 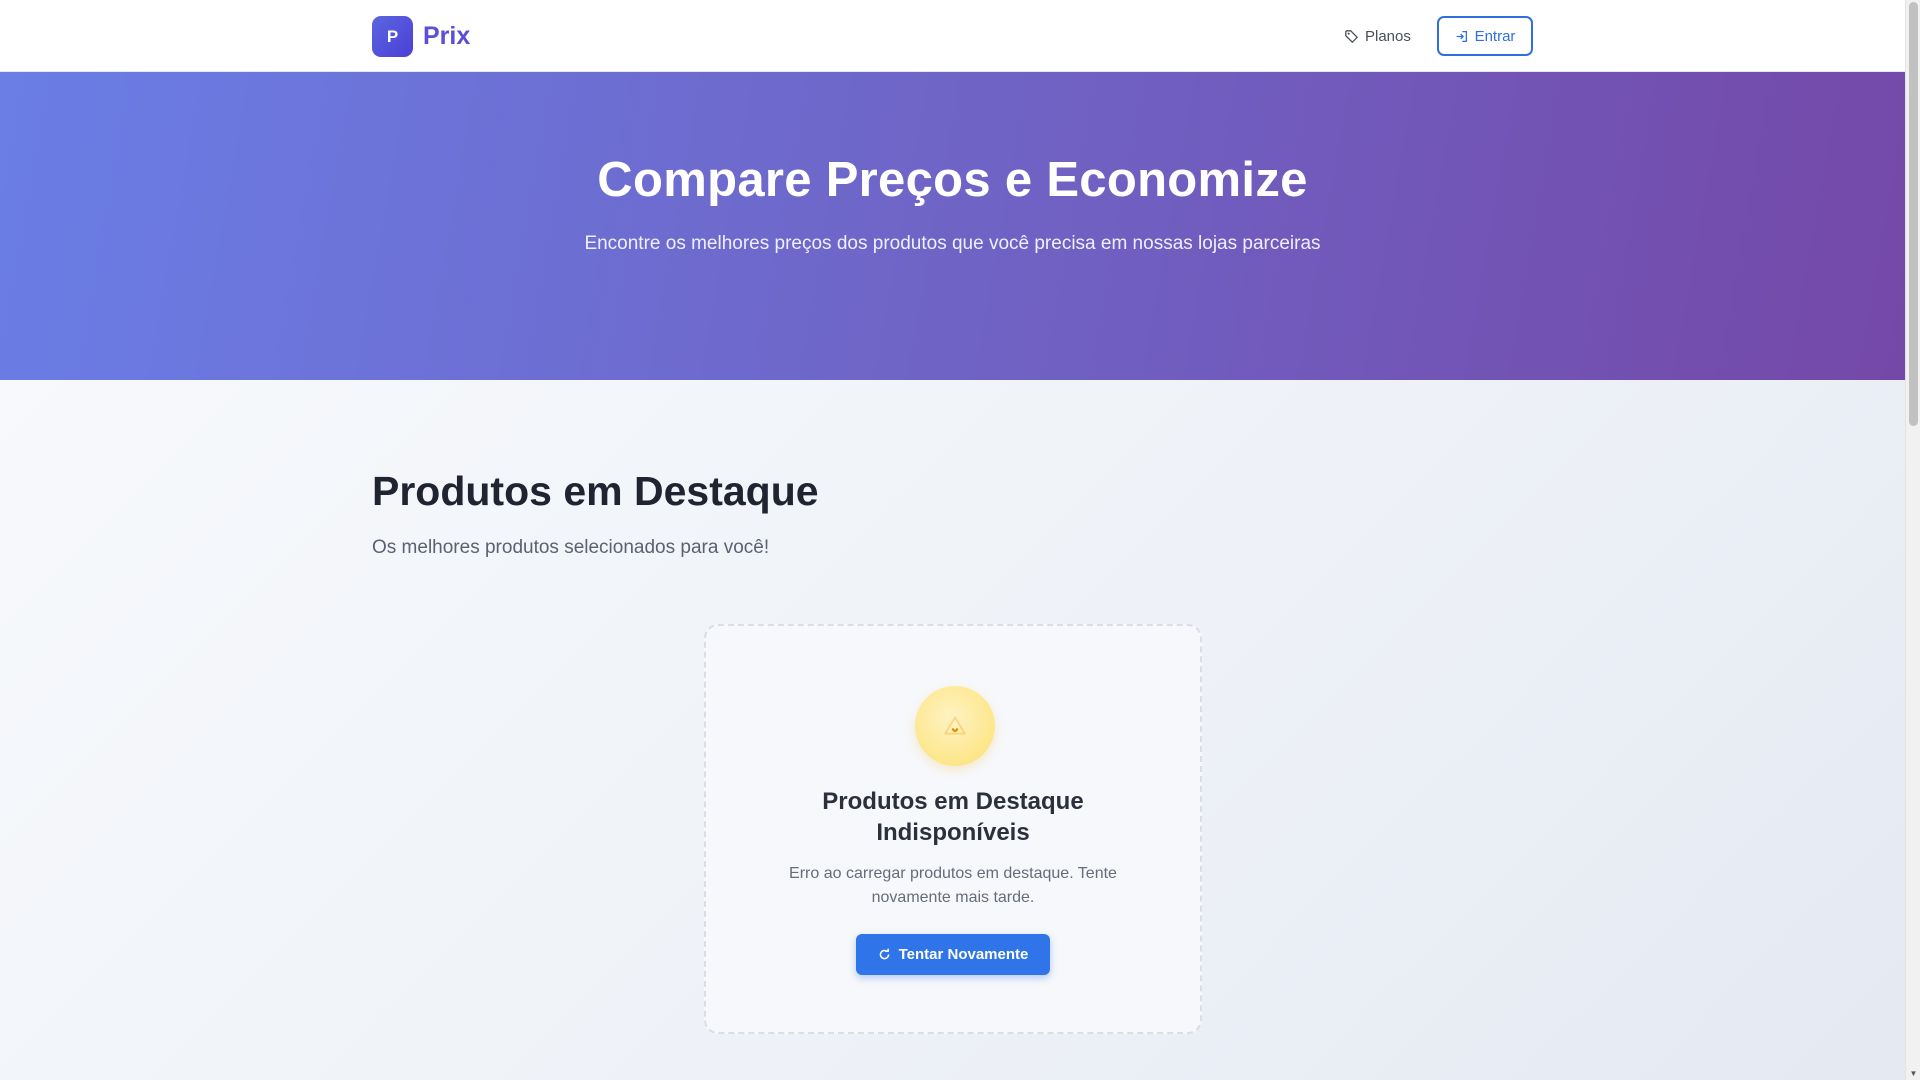 What do you see at coordinates (447, 36) in the screenshot?
I see `brand-name: Prix` at bounding box center [447, 36].